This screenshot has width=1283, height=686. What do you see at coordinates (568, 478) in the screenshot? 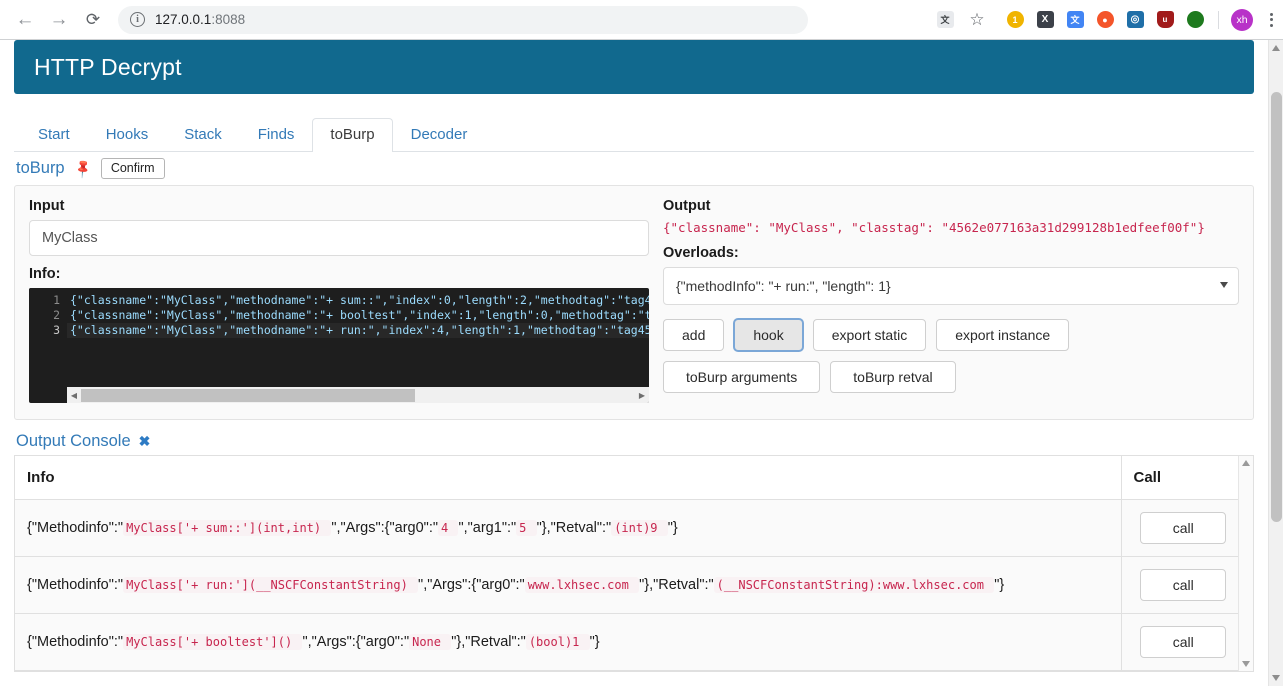
I see `column-header-info: Info` at bounding box center [568, 478].